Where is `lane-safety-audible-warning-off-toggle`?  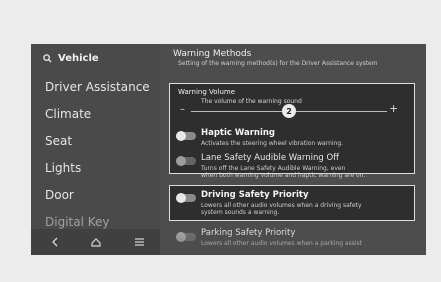 lane-safety-audible-warning-off-toggle is located at coordinates (186, 161).